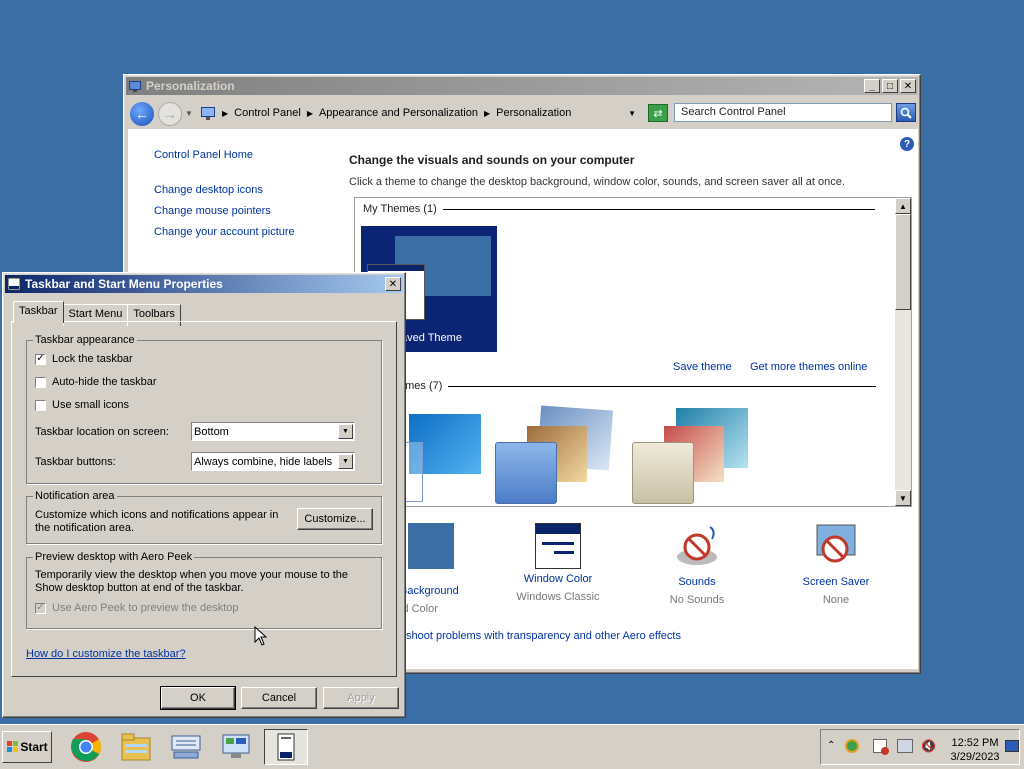 The height and width of the screenshot is (769, 1024). What do you see at coordinates (658, 113) in the screenshot?
I see `refresh-icon: ⇄` at bounding box center [658, 113].